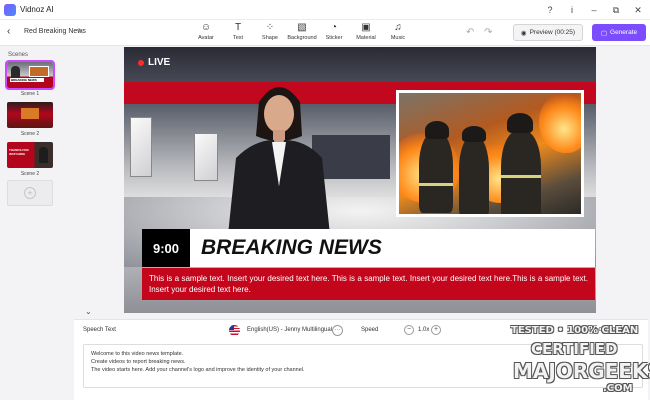 The width and height of the screenshot is (650, 400). I want to click on script-line: Welcome to this video news template., so click(137, 354).